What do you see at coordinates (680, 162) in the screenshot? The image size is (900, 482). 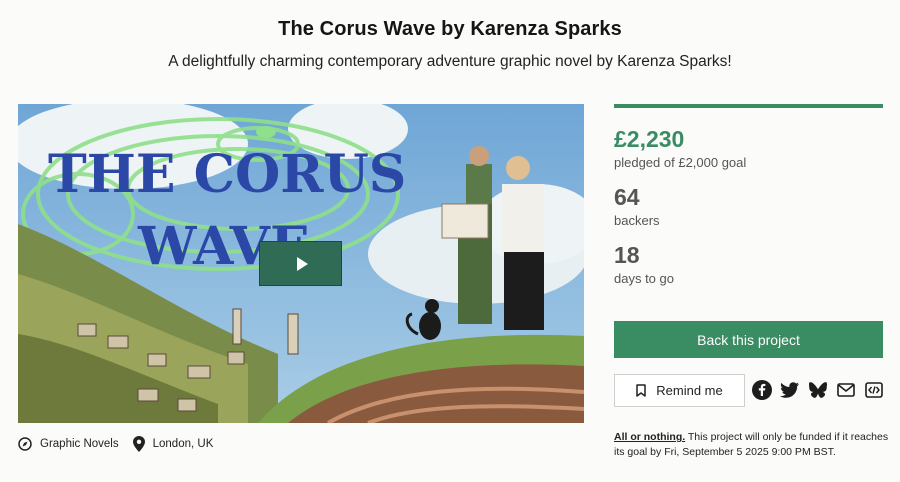 I see `pledged-label: pledged of £2,000 goal` at bounding box center [680, 162].